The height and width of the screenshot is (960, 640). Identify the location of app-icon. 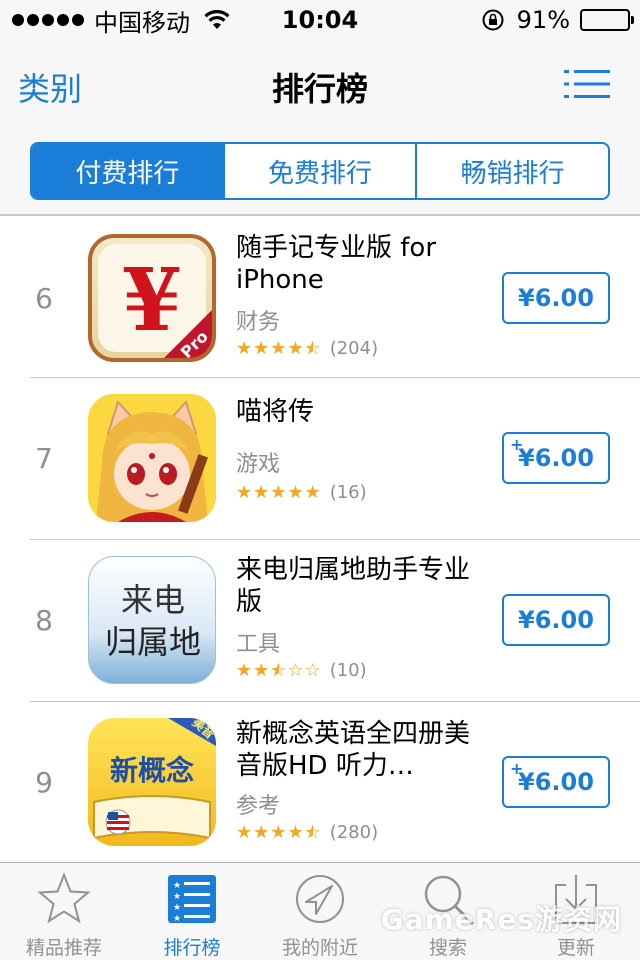
(152, 458).